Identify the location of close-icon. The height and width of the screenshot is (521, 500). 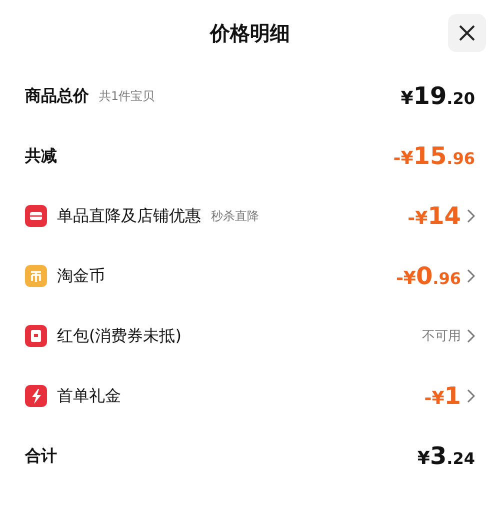
(467, 33).